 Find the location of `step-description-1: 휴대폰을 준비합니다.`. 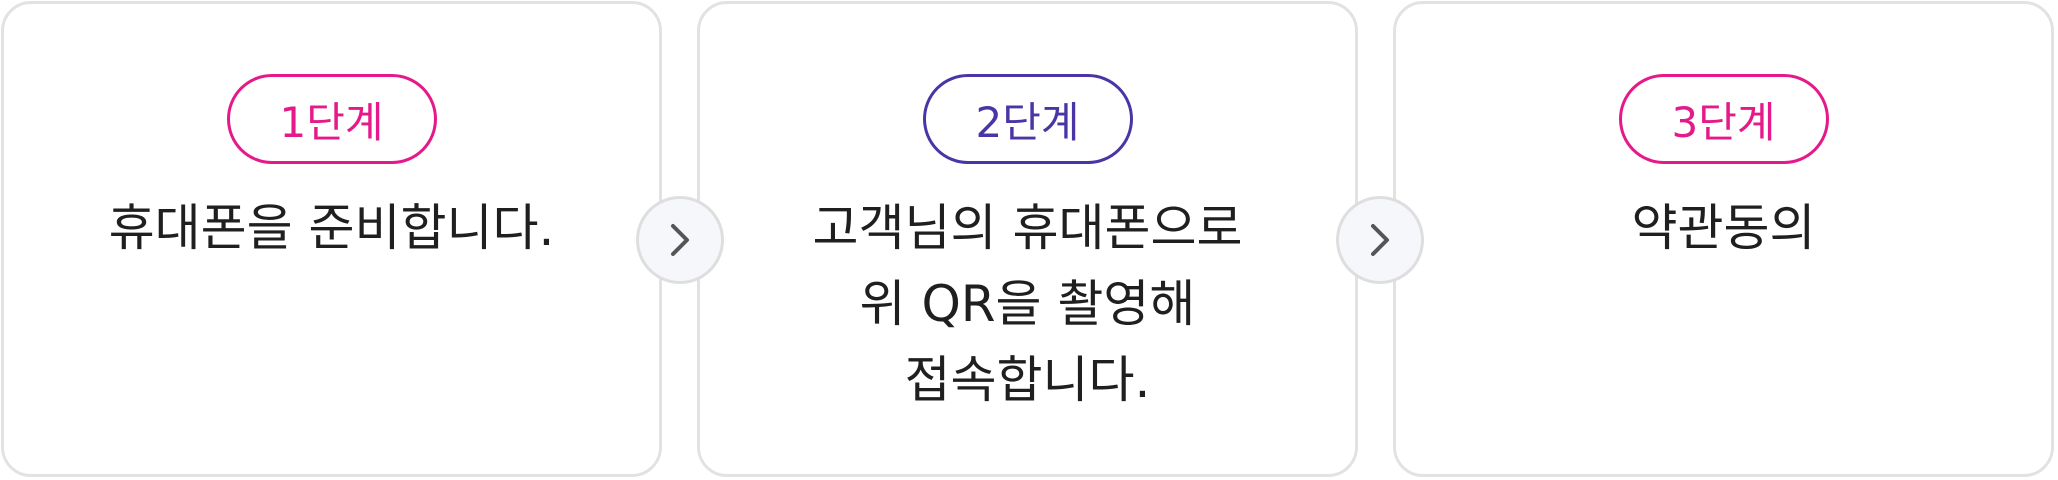

step-description-1: 휴대폰을 준비합니다. is located at coordinates (331, 228).